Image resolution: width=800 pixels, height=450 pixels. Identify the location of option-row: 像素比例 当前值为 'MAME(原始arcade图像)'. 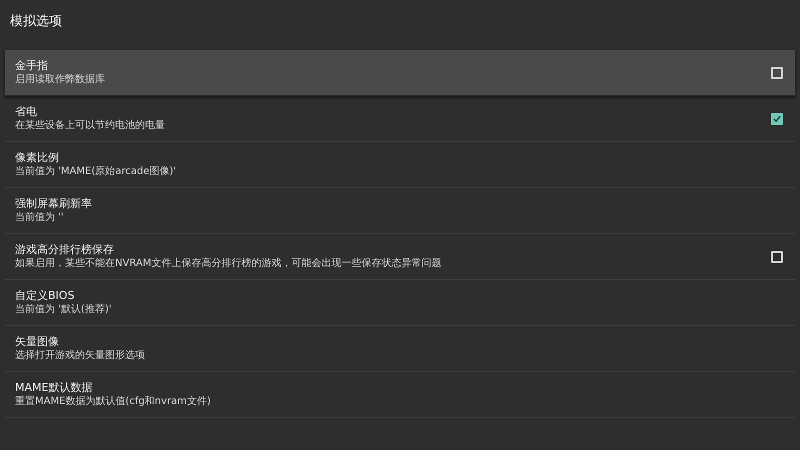
(400, 165).